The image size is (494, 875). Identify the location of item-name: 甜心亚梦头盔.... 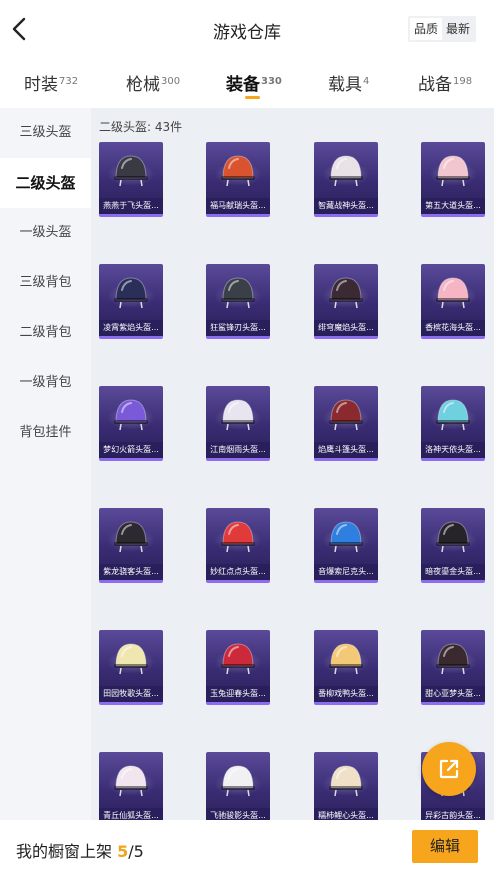
(453, 694).